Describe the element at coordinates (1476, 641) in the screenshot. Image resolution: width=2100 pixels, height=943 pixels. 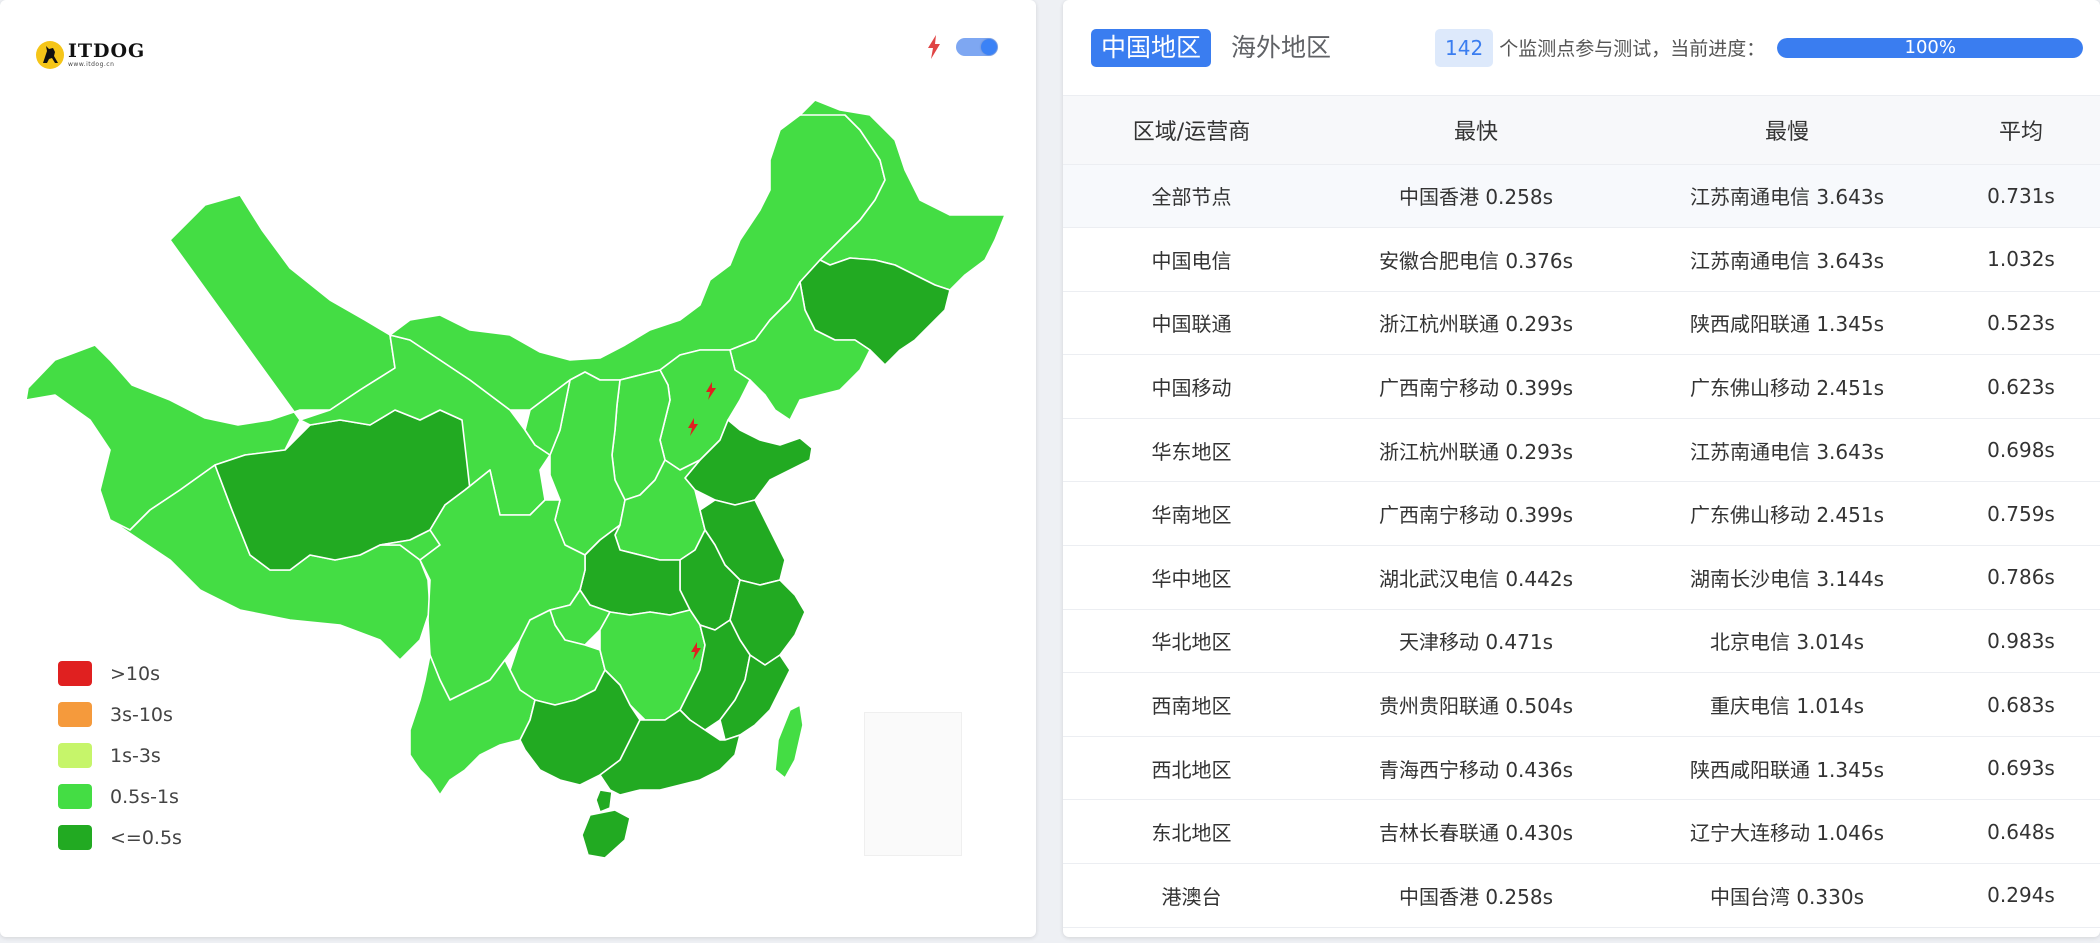
I see `cell-fastest: 天津移动 0.471s` at that location.